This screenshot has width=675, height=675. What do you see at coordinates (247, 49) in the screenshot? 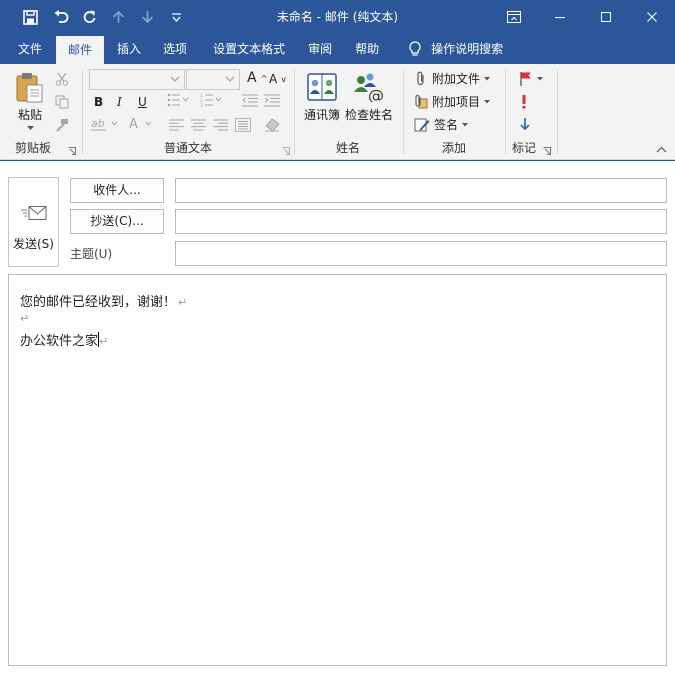
I see `tab-format-text: 设置文本格式` at bounding box center [247, 49].